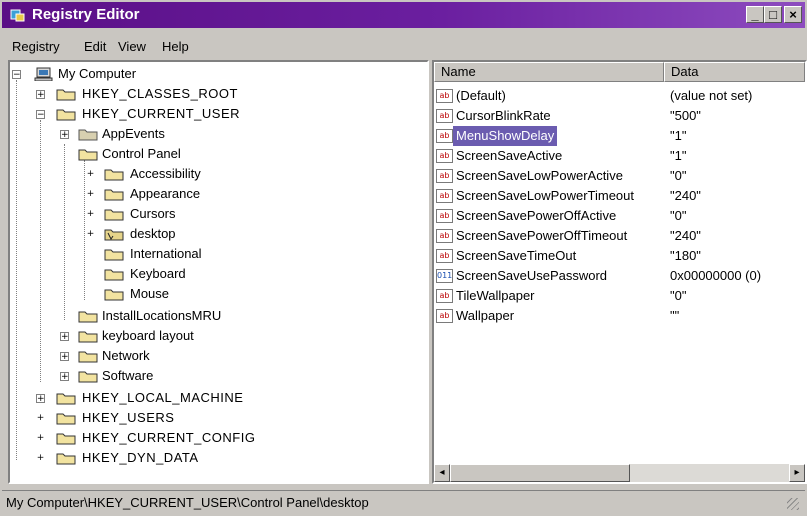 This screenshot has height=516, width=807. What do you see at coordinates (97, 73) in the screenshot?
I see `tree-label: My Computer` at bounding box center [97, 73].